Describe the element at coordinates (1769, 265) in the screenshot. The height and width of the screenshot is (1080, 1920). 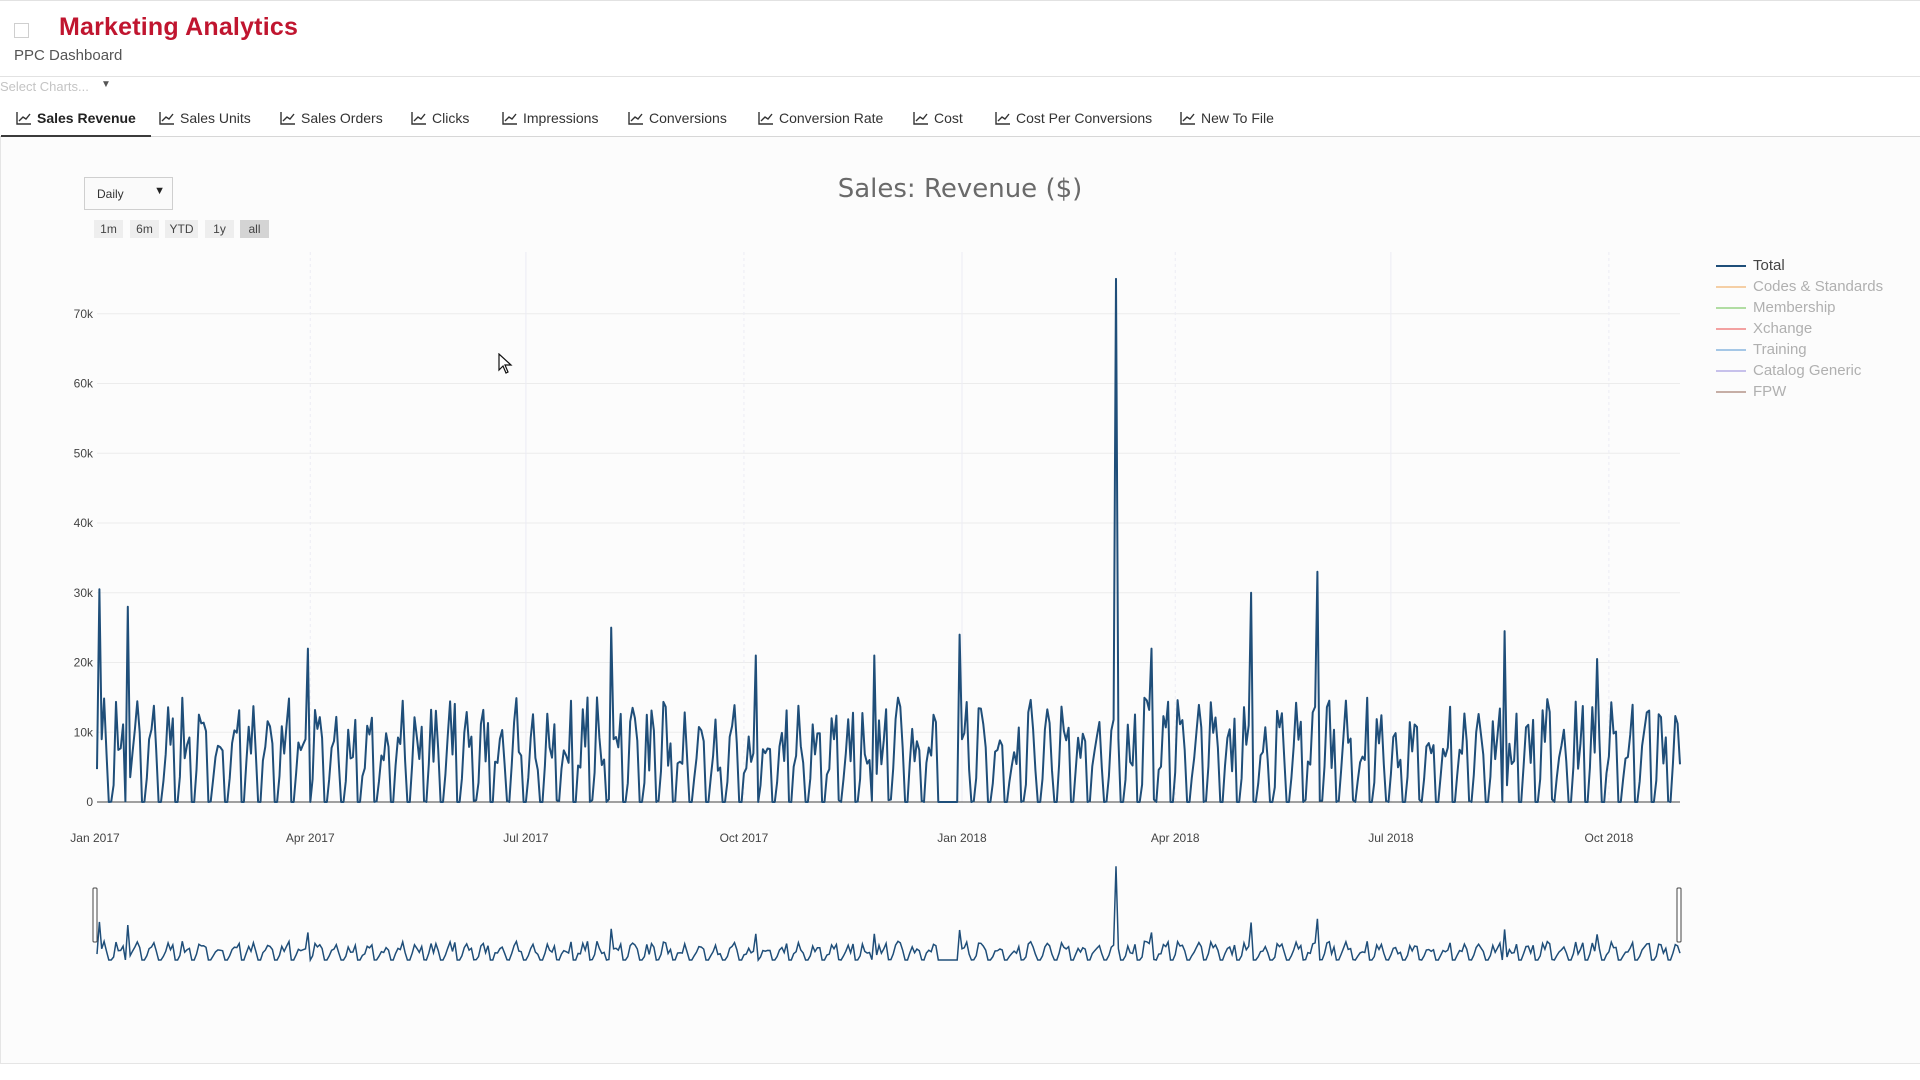
I see `legend-label: Total` at that location.